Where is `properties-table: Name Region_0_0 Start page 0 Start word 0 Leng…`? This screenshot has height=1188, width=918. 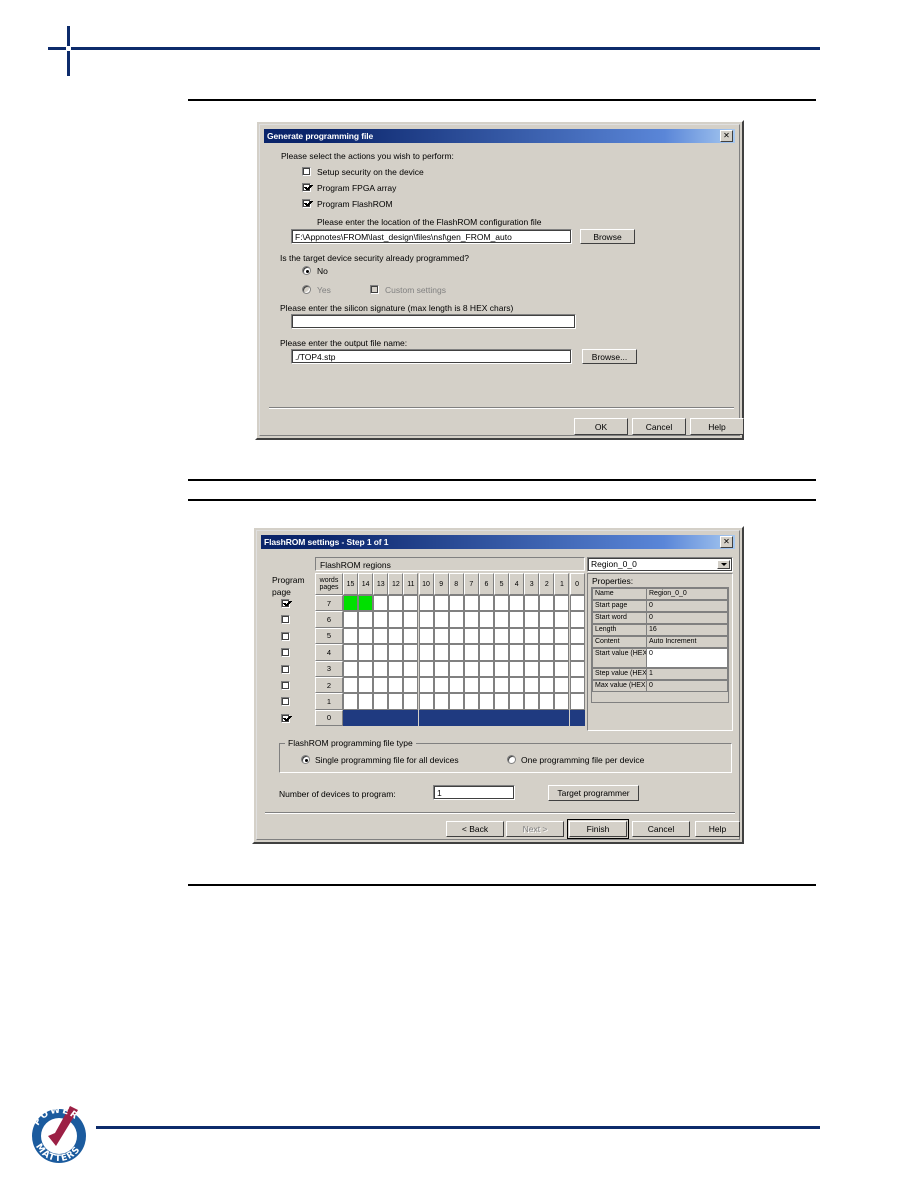
properties-table: Name Region_0_0 Start page 0 Start word 0 Leng… is located at coordinates (660, 645).